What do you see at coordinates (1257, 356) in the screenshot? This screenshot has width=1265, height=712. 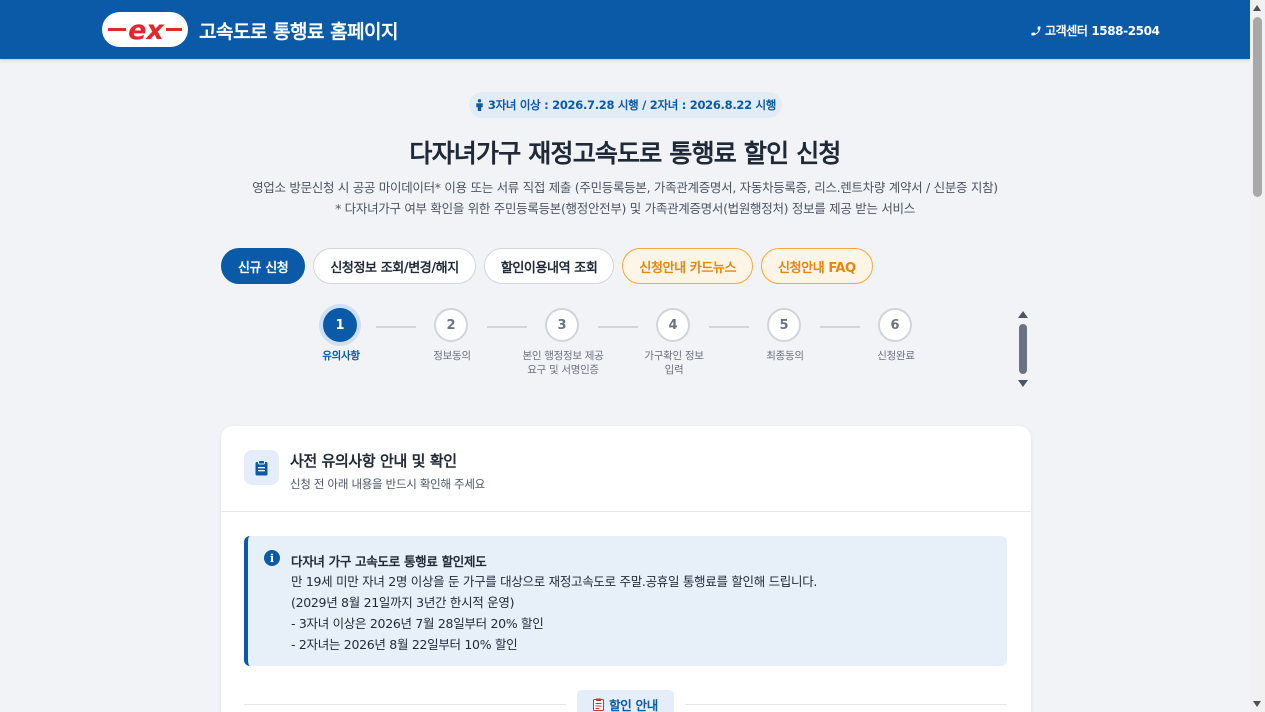 I see `page-scrollbar` at bounding box center [1257, 356].